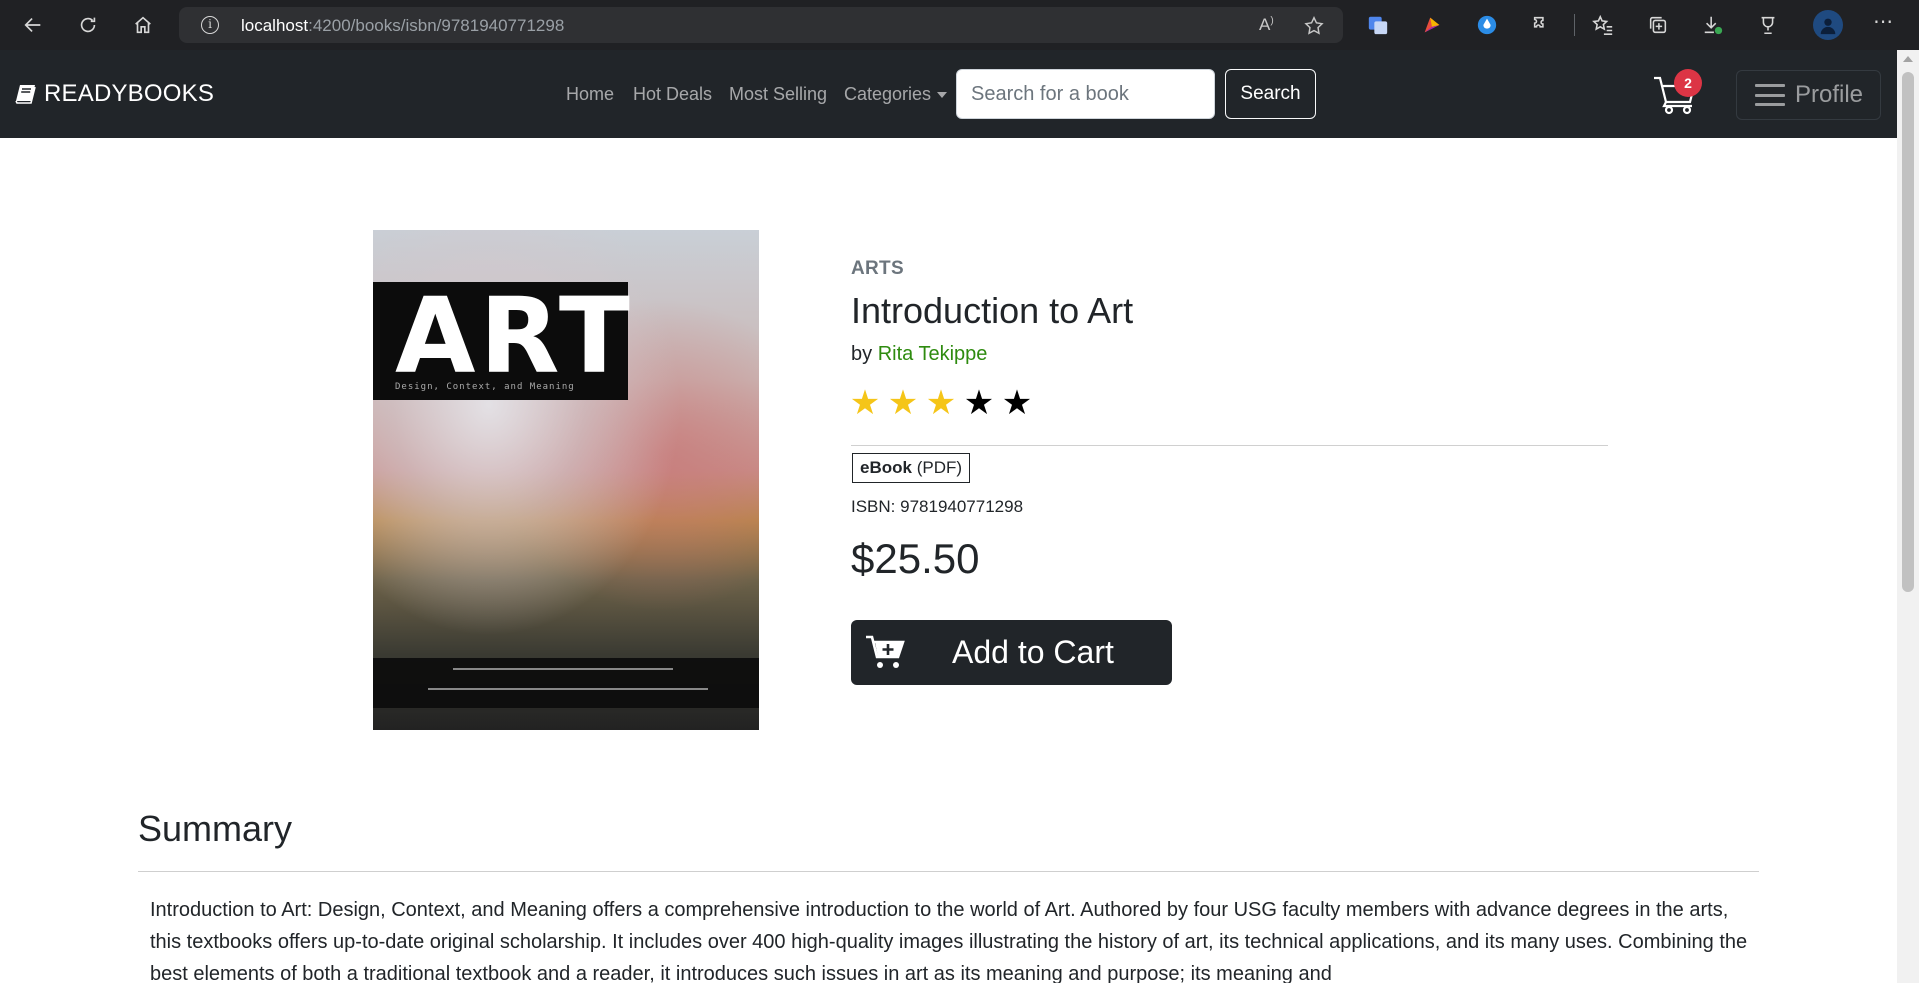 The height and width of the screenshot is (983, 1919). Describe the element at coordinates (1574, 25) in the screenshot. I see `toolbar-divider` at that location.